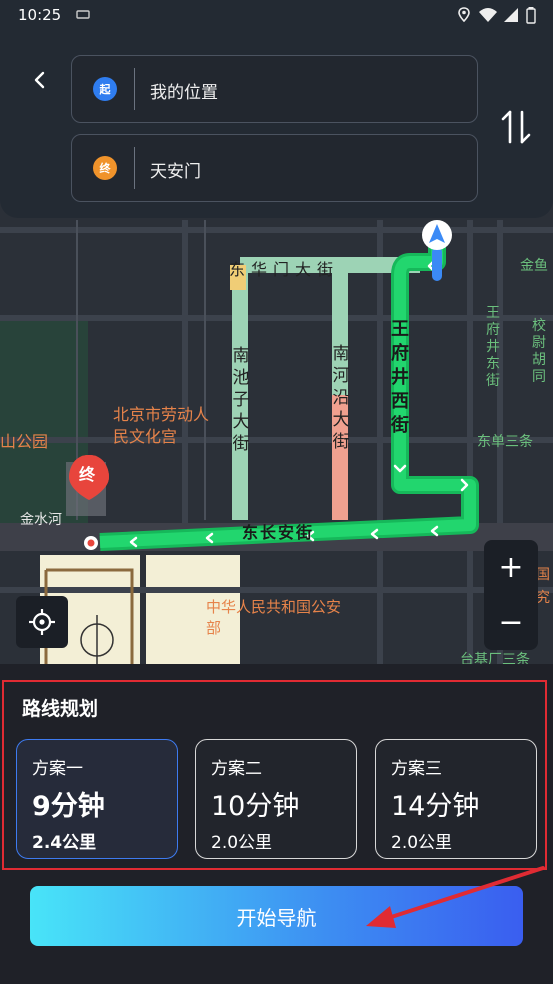 The width and height of the screenshot is (553, 984). I want to click on start-navigation-label: 开始导航, so click(276, 917).